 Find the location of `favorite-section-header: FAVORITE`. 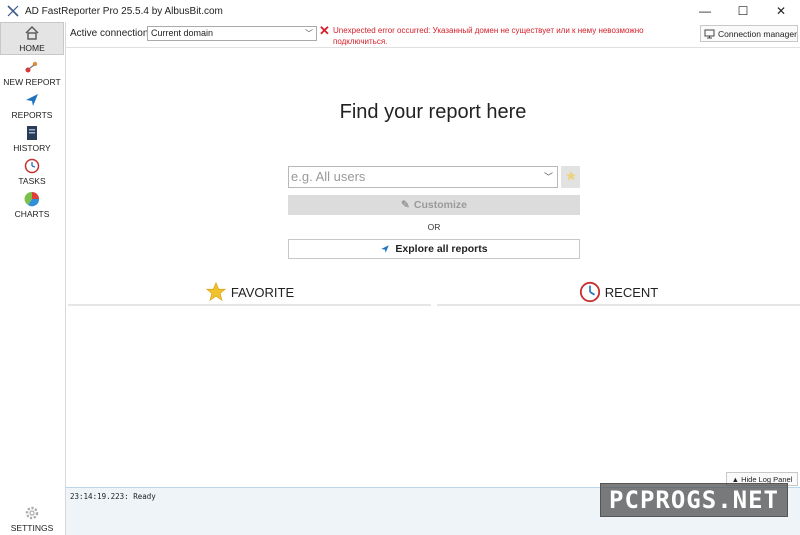

favorite-section-header: FAVORITE is located at coordinates (249, 293).